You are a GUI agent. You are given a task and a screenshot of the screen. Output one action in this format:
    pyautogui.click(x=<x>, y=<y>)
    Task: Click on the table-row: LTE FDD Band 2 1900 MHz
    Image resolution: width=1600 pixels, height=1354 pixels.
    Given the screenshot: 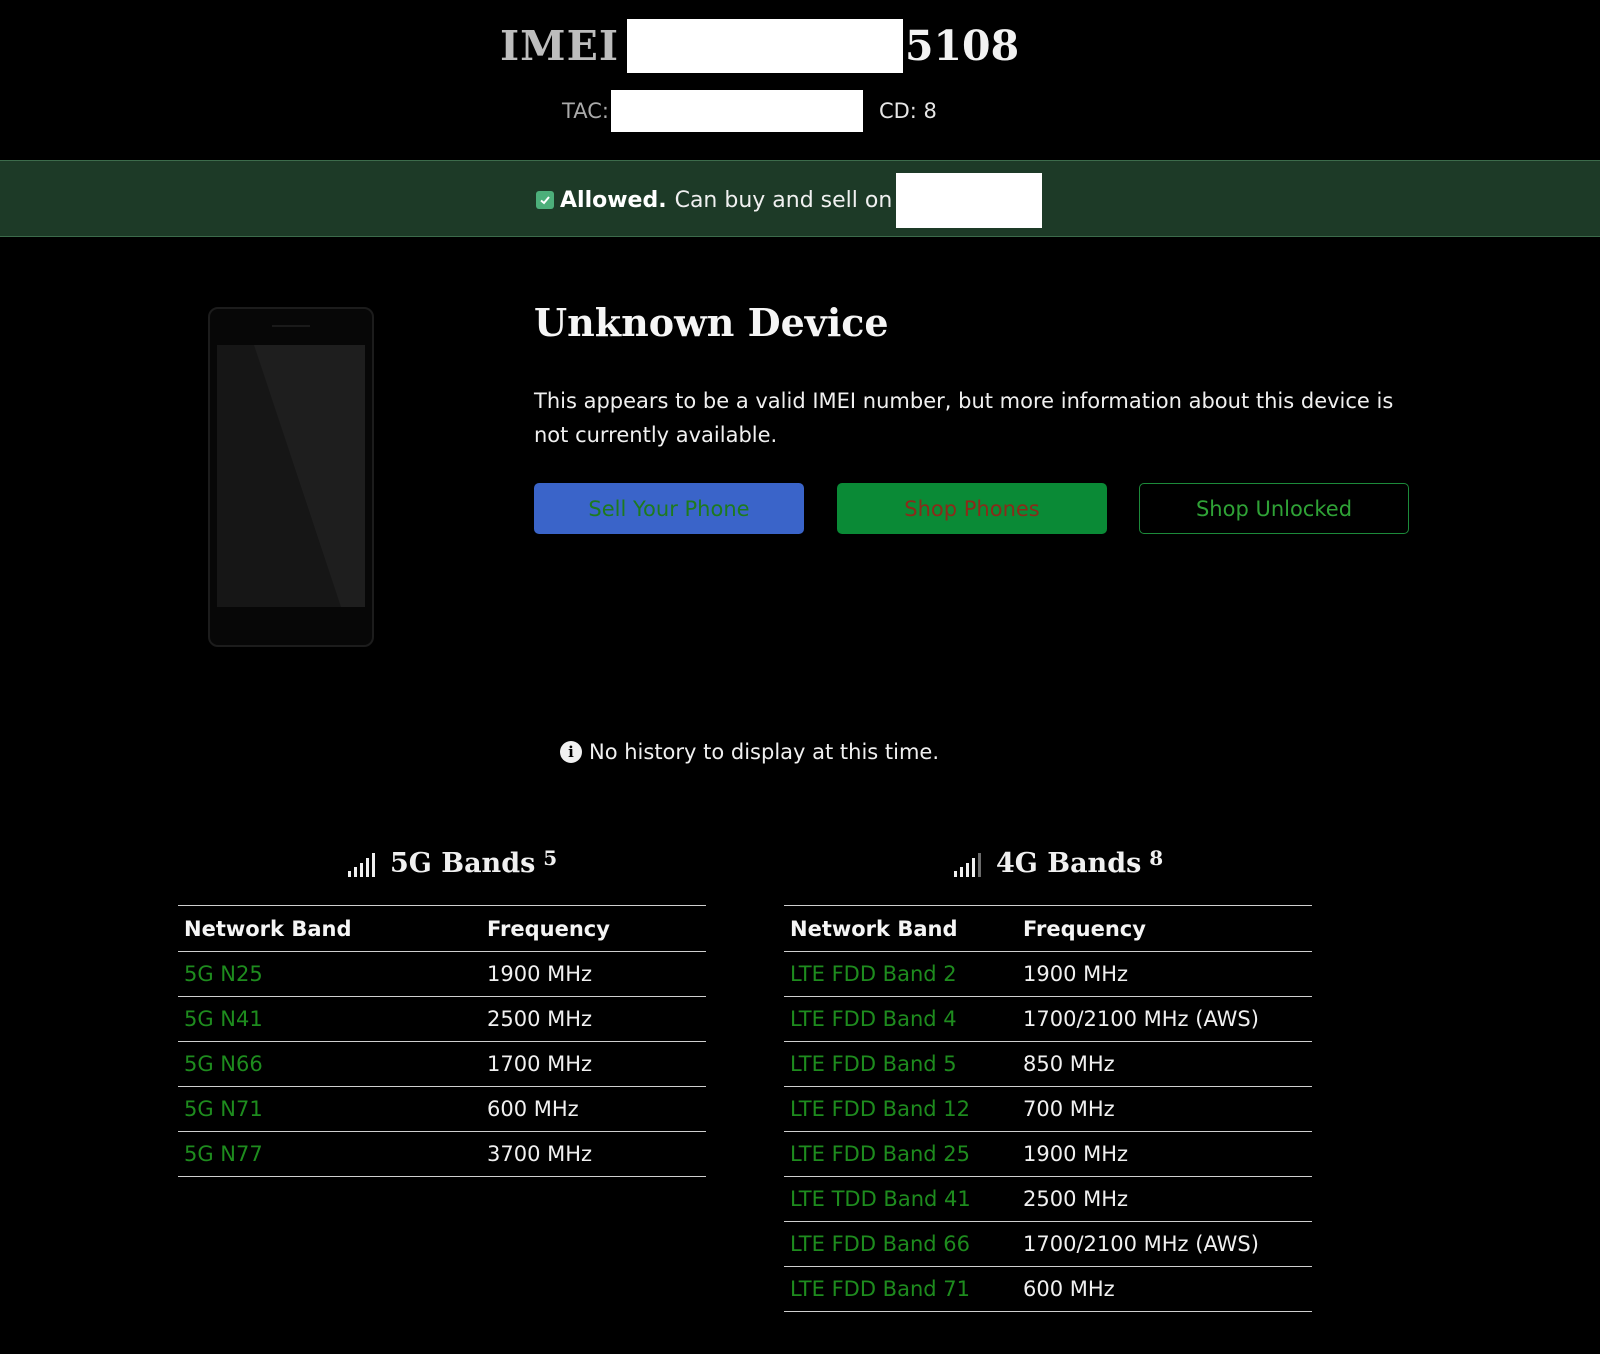 What is the action you would take?
    pyautogui.click(x=1048, y=974)
    